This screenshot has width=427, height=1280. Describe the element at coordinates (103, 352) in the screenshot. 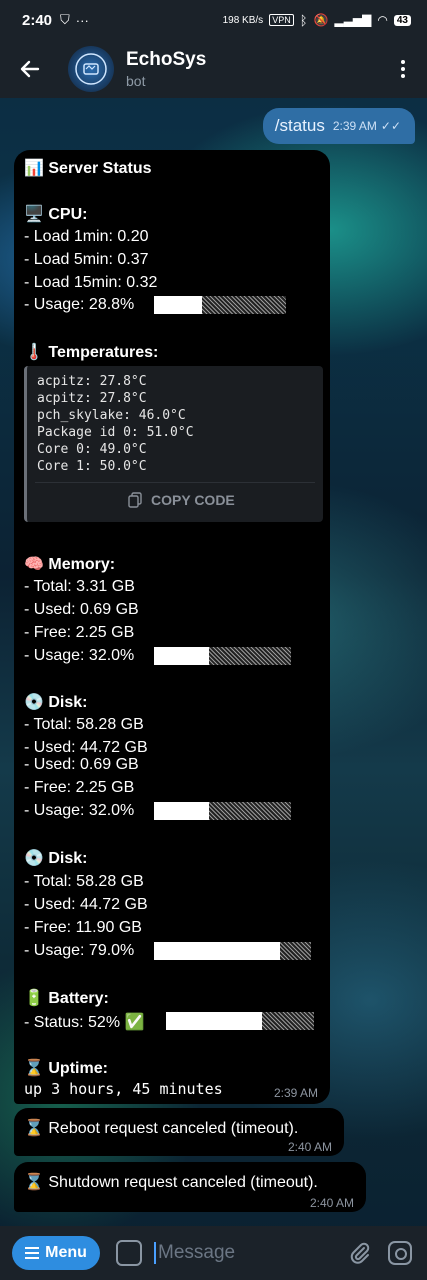

I see `temperatures-heading: Temperatures:` at that location.